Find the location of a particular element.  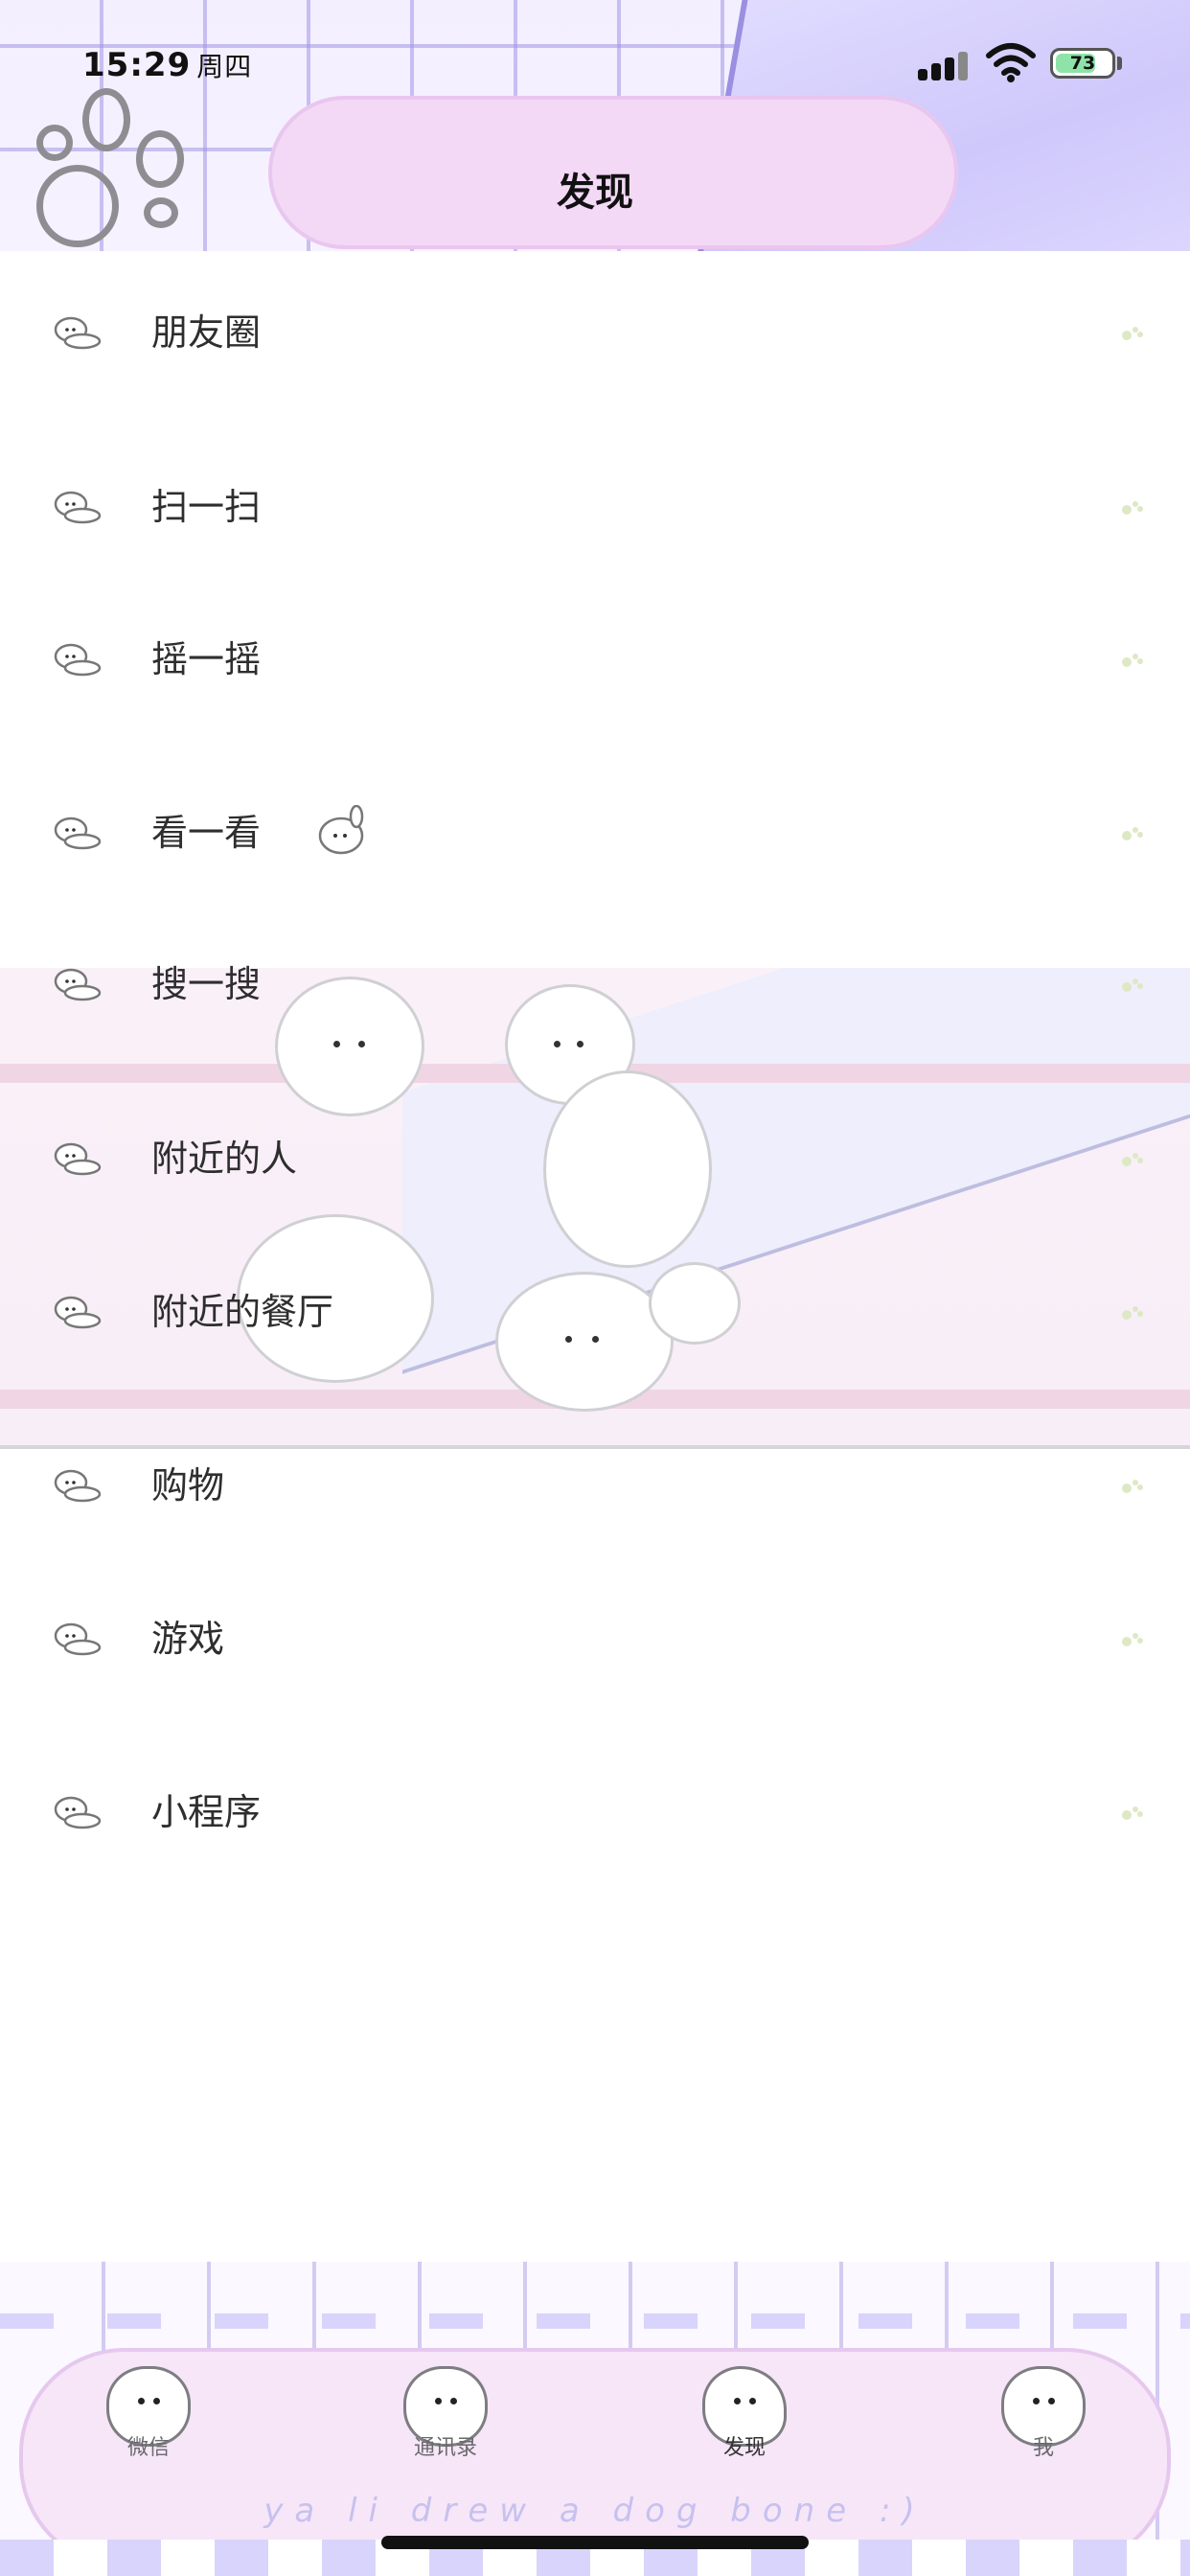

menu-item-label: 小程序 is located at coordinates (207, 1812).